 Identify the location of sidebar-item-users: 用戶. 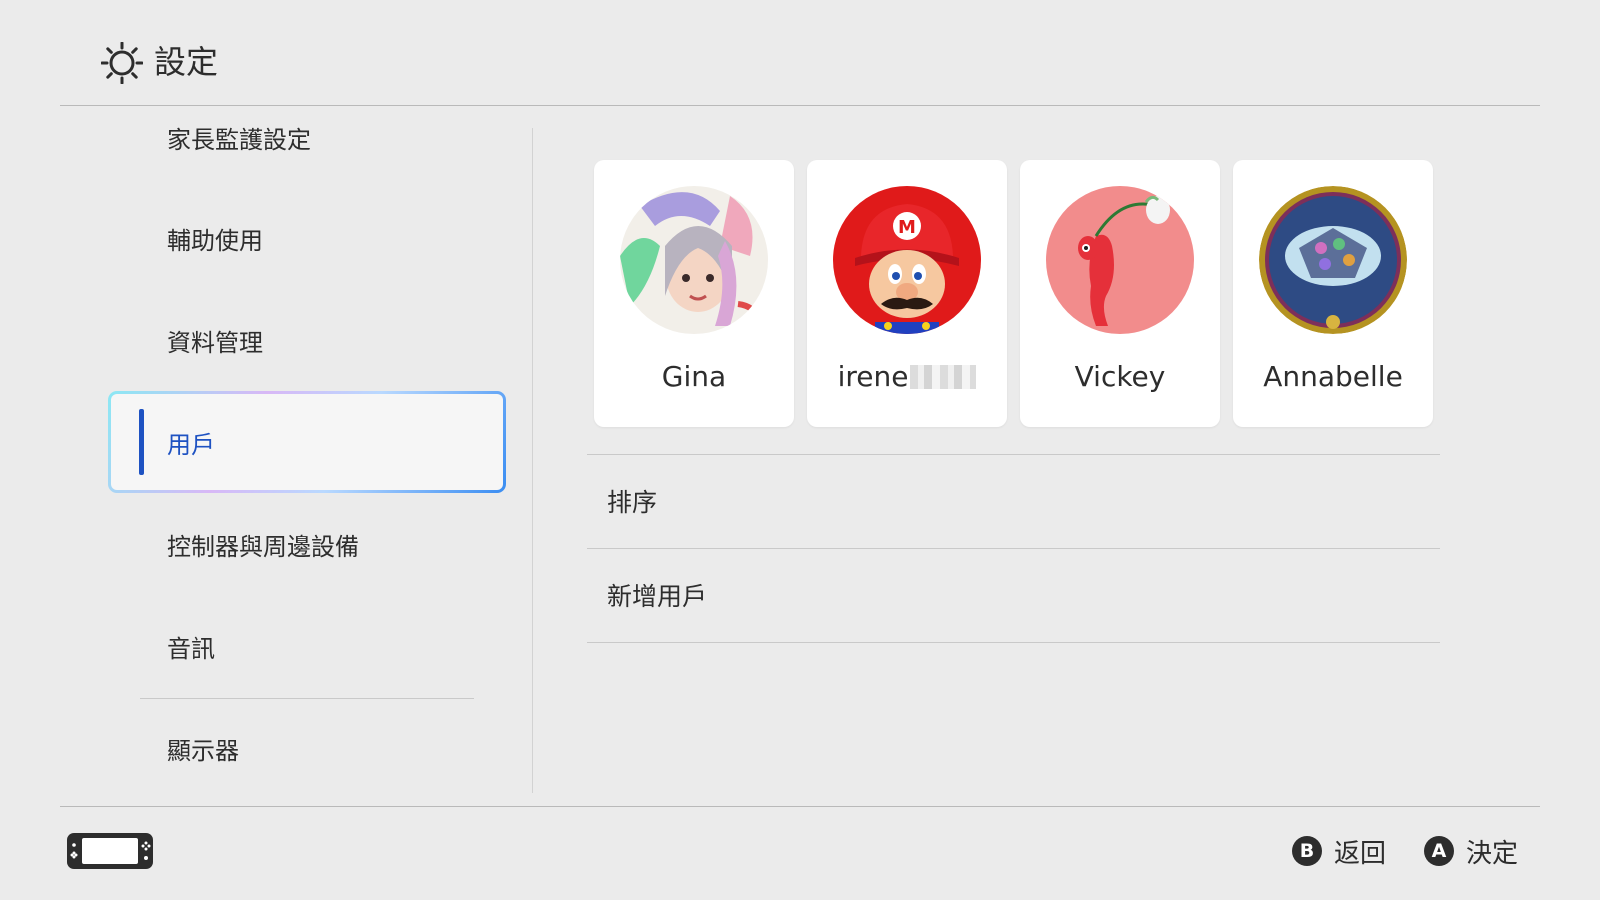
(307, 442).